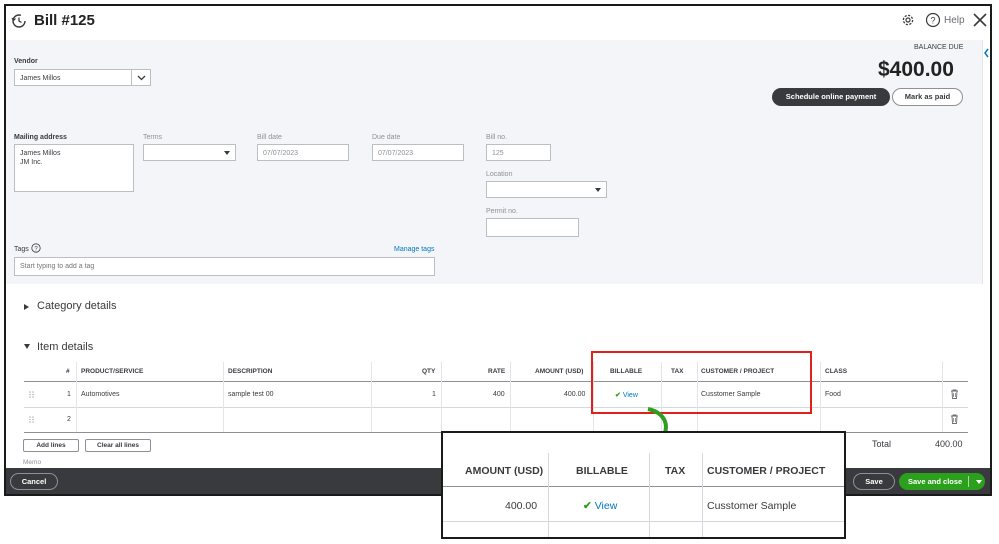 This screenshot has width=999, height=544. I want to click on tags-label: Tags, so click(21, 249).